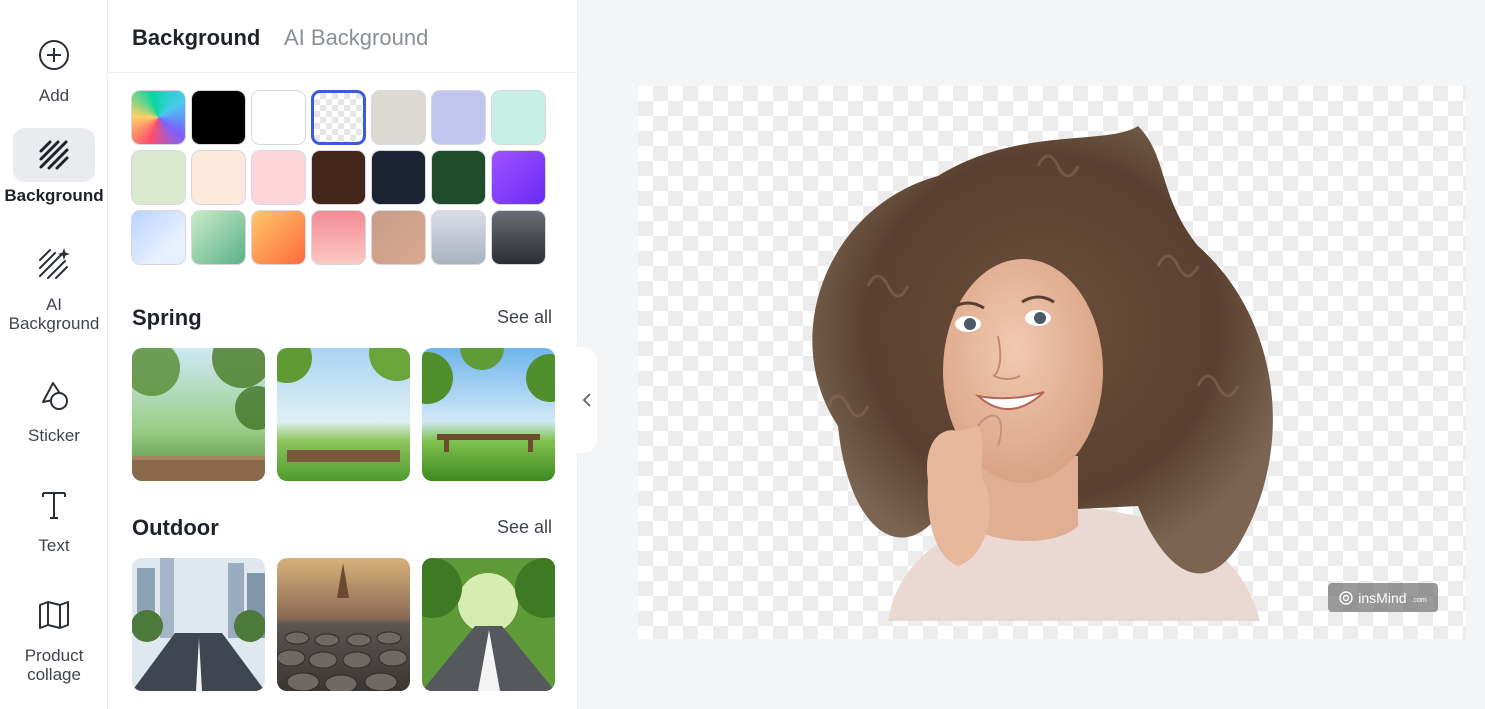  I want to click on watermark-suffix: .com, so click(1419, 600).